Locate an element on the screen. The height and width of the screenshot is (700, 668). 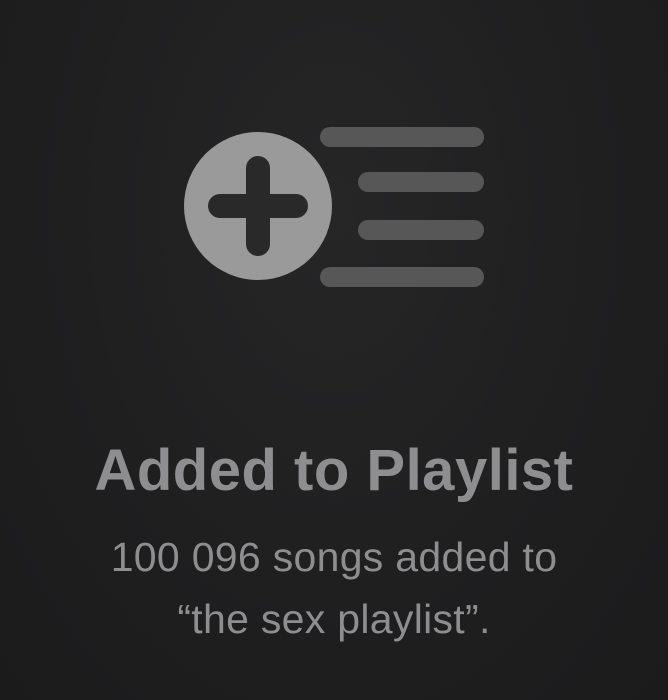
add-to-playlist-icon is located at coordinates (335, 208).